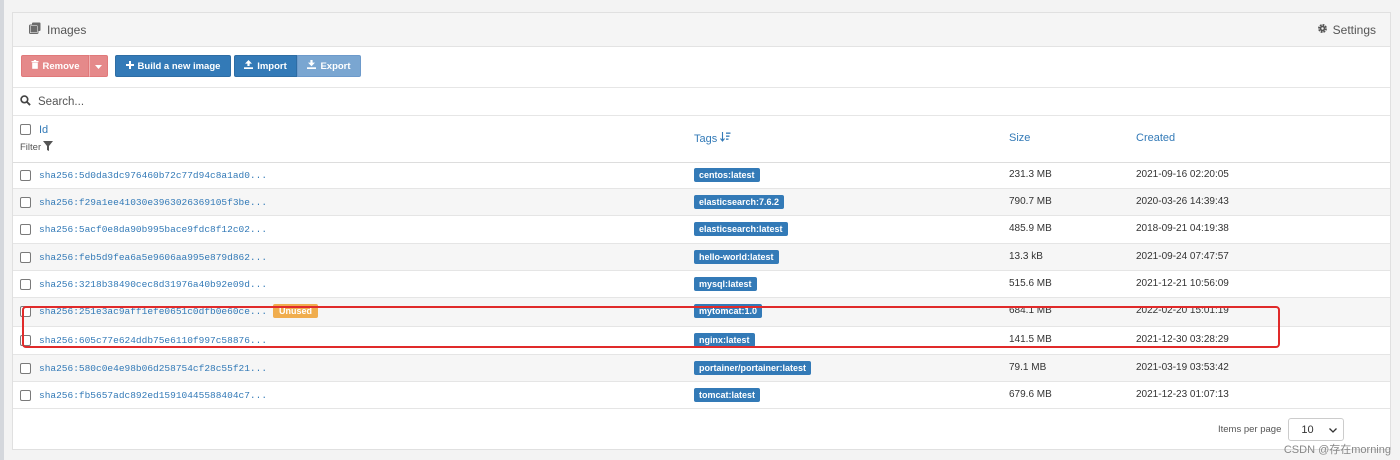  Describe the element at coordinates (48, 147) in the screenshot. I see `filter-icon` at that location.